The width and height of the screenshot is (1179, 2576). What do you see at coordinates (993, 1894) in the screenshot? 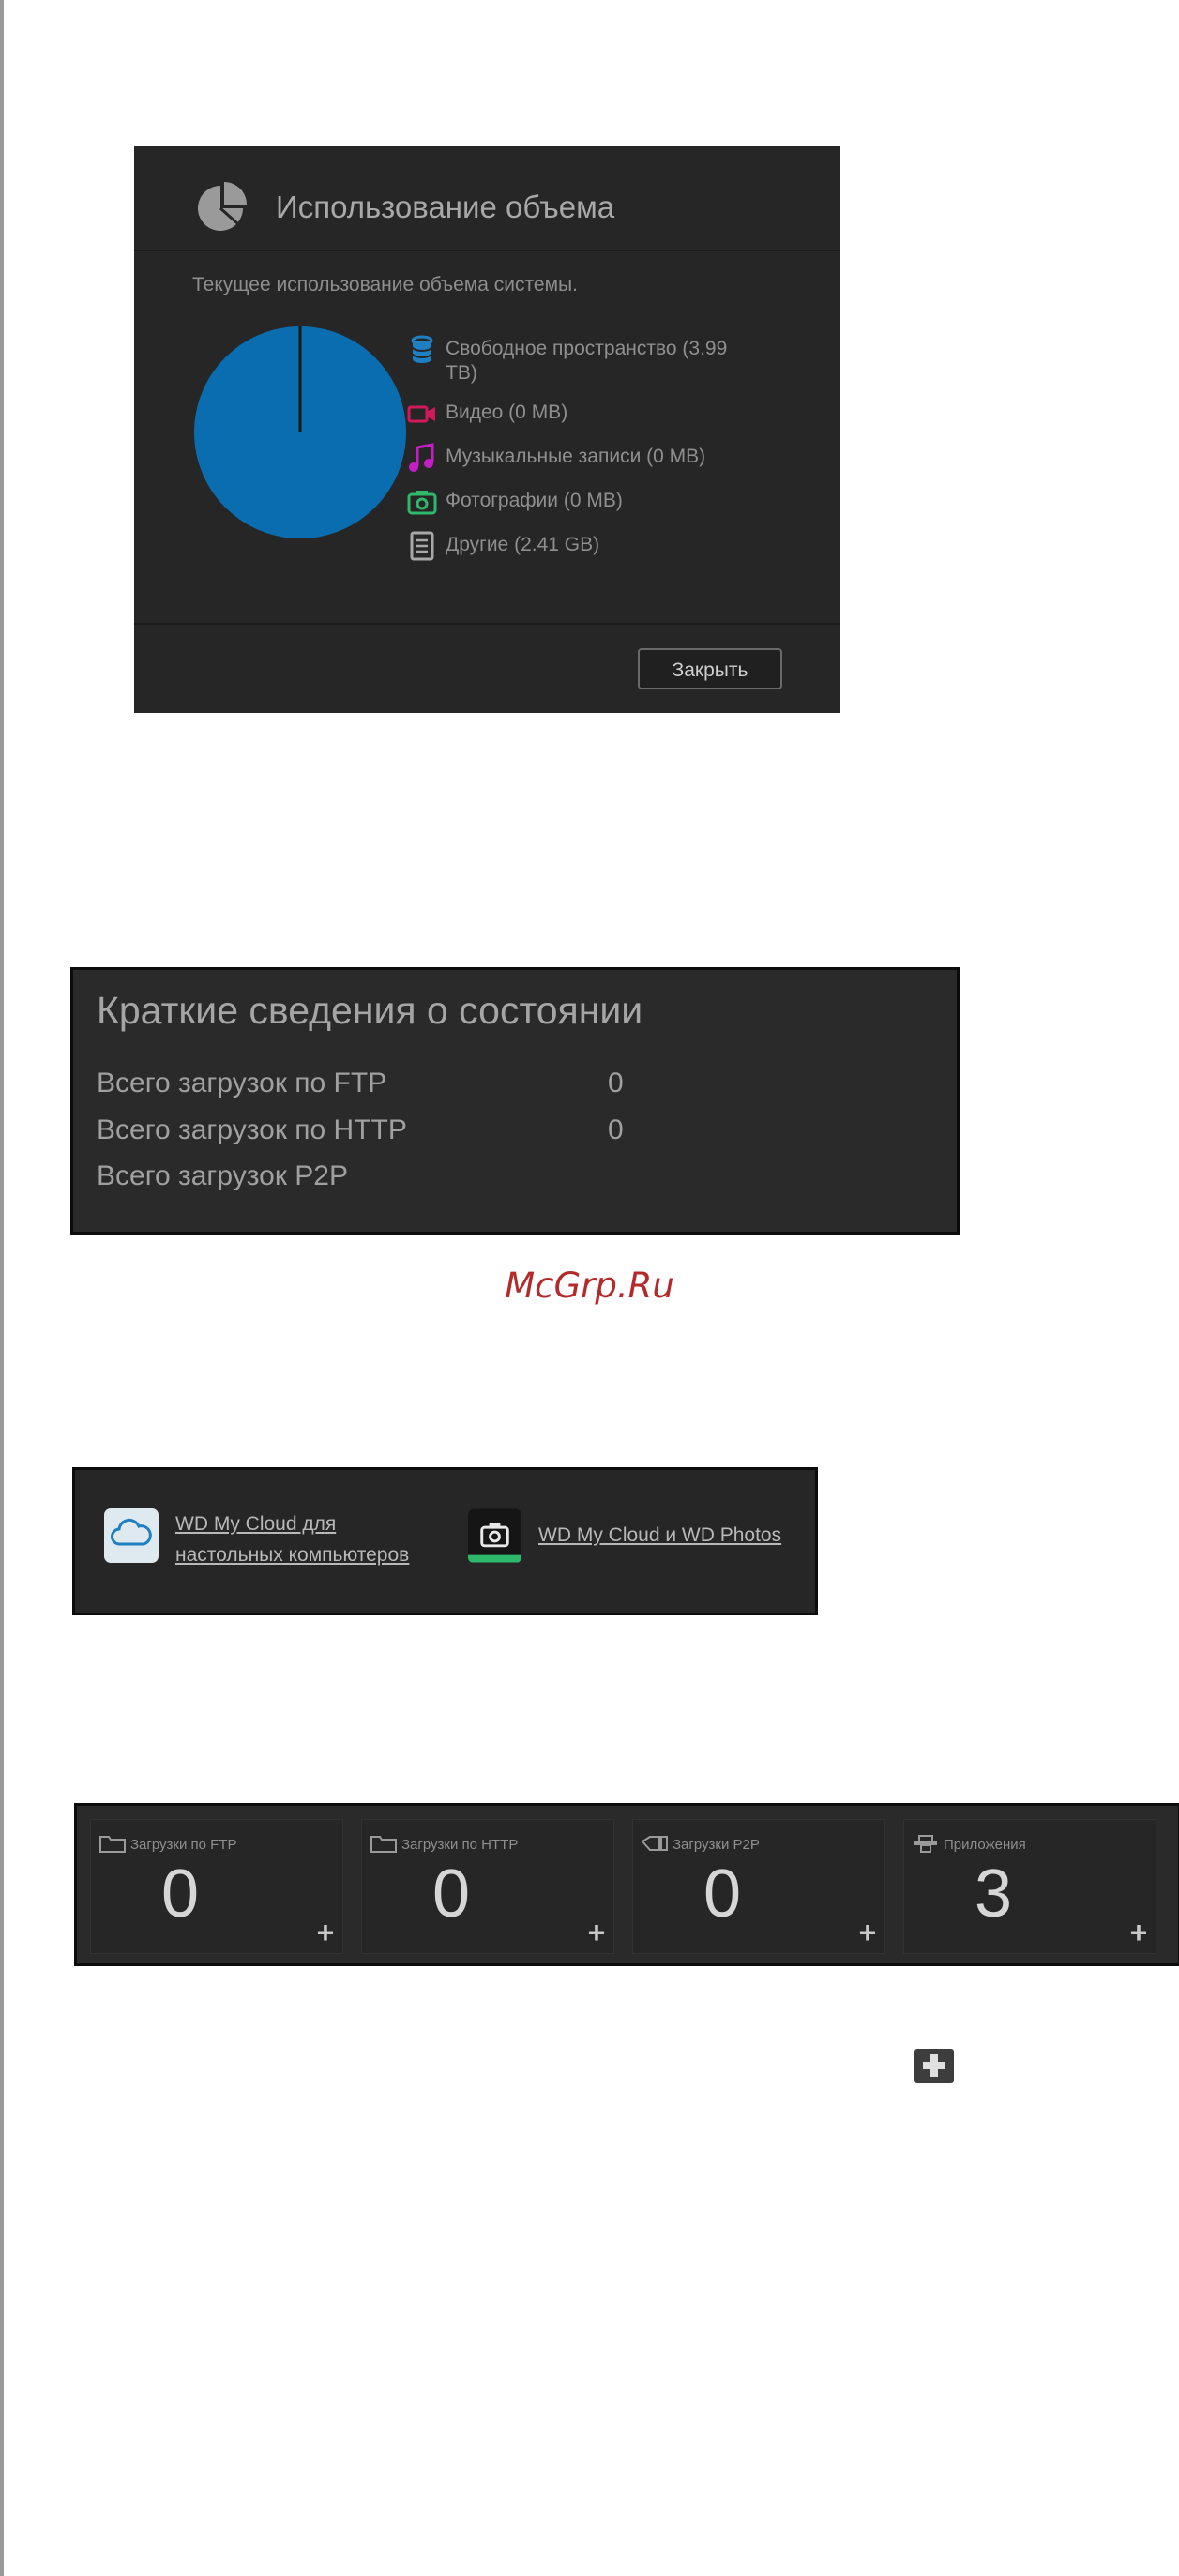
I see `tile-value: 3` at bounding box center [993, 1894].